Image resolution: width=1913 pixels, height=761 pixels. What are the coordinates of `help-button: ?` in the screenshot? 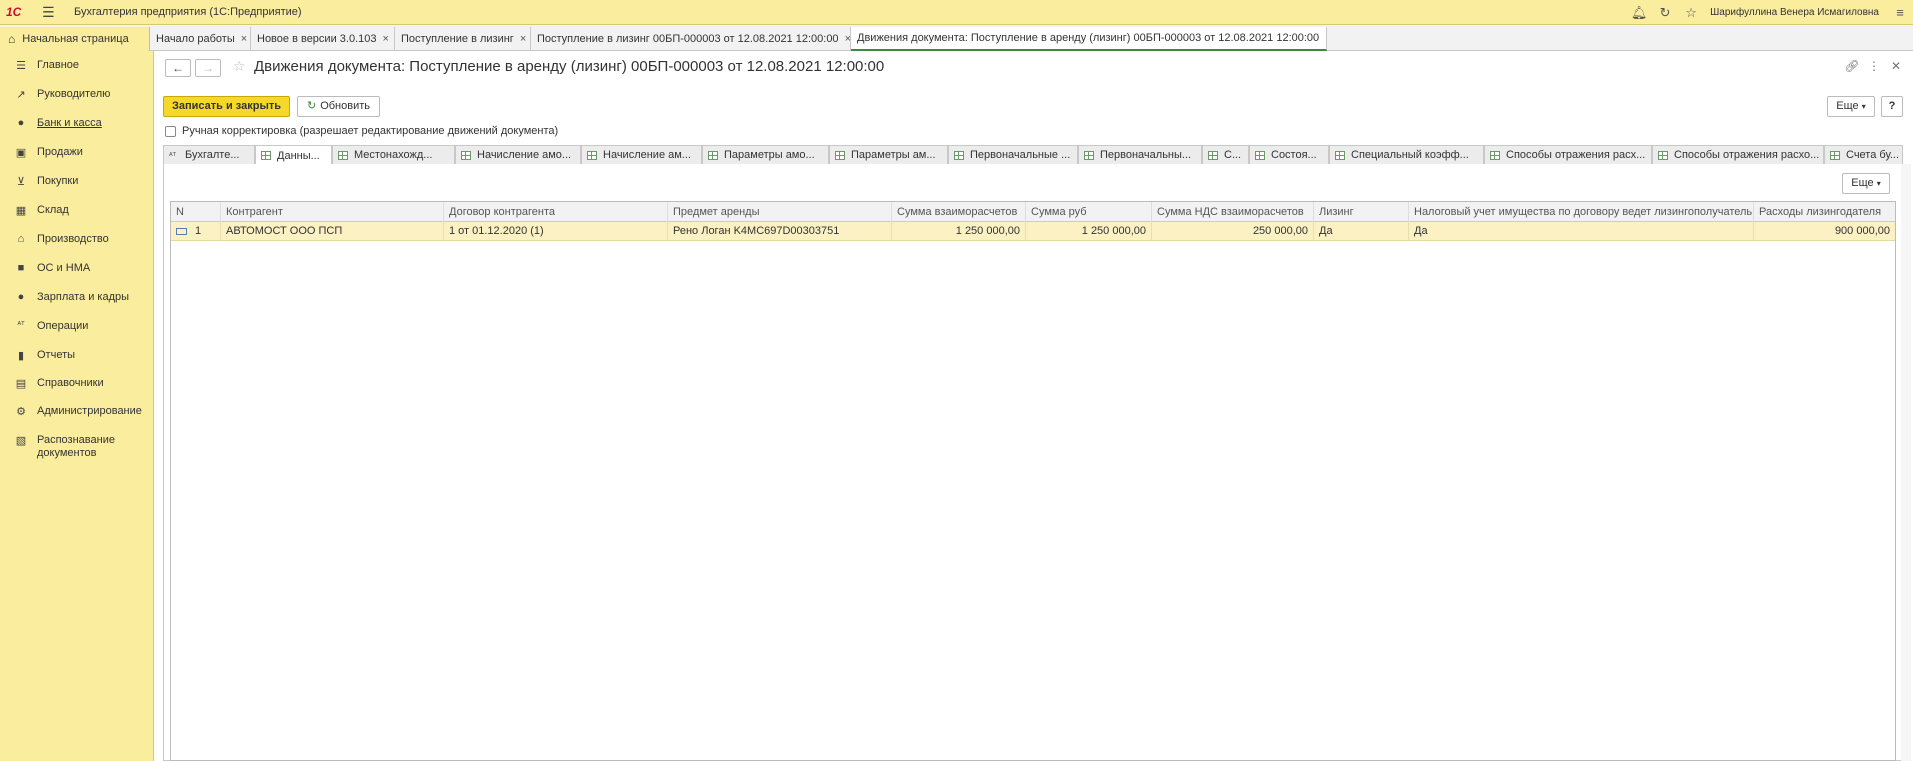 It's located at (1892, 106).